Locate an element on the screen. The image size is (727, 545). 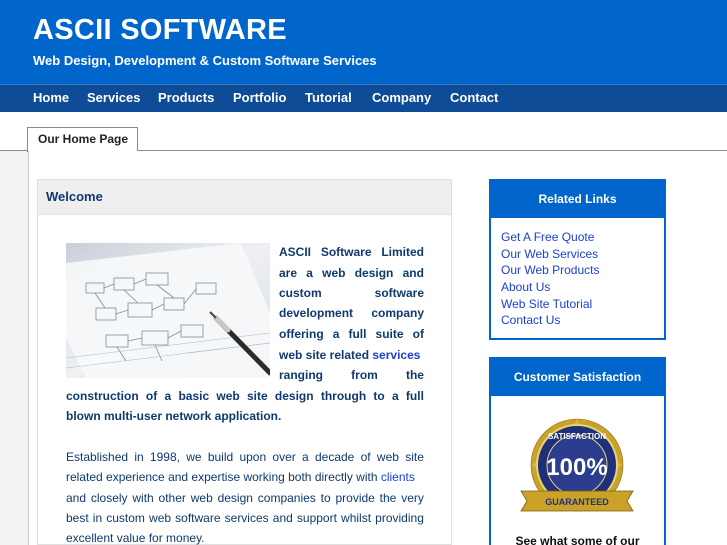
link-about-us: About Us is located at coordinates (525, 287).